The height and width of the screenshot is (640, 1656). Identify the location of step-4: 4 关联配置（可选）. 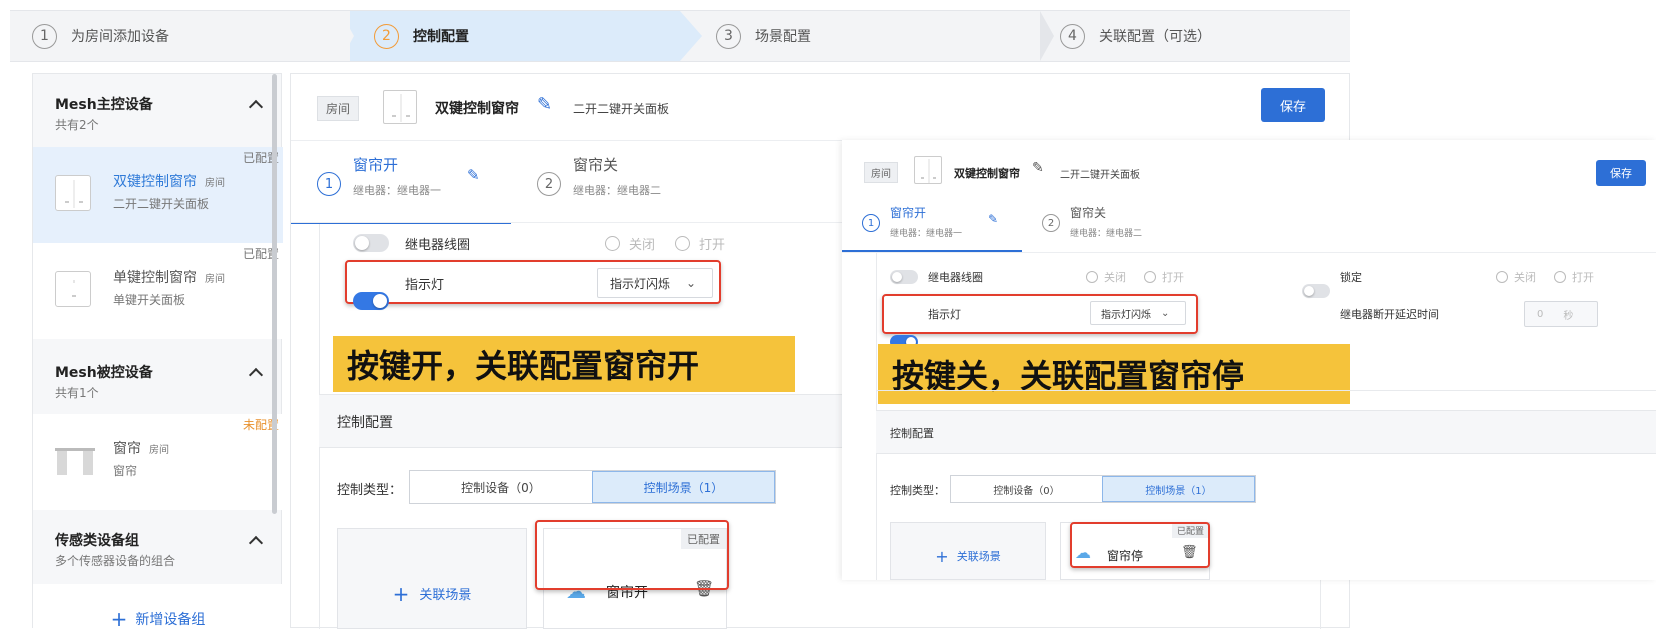
(1135, 36).